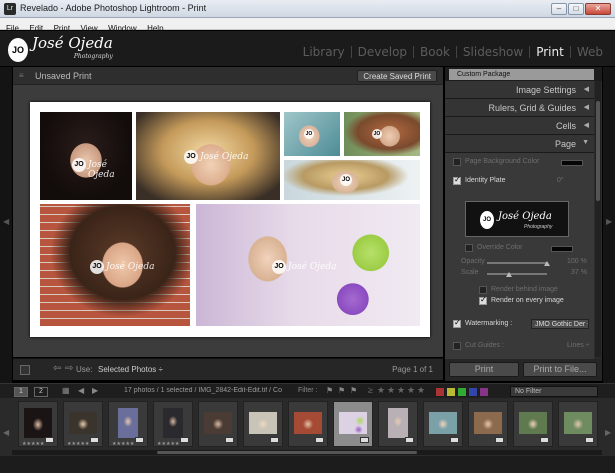 This screenshot has height=473, width=615. Describe the element at coordinates (554, 391) in the screenshot. I see `filter-preset-dropdown: No Filter` at that location.